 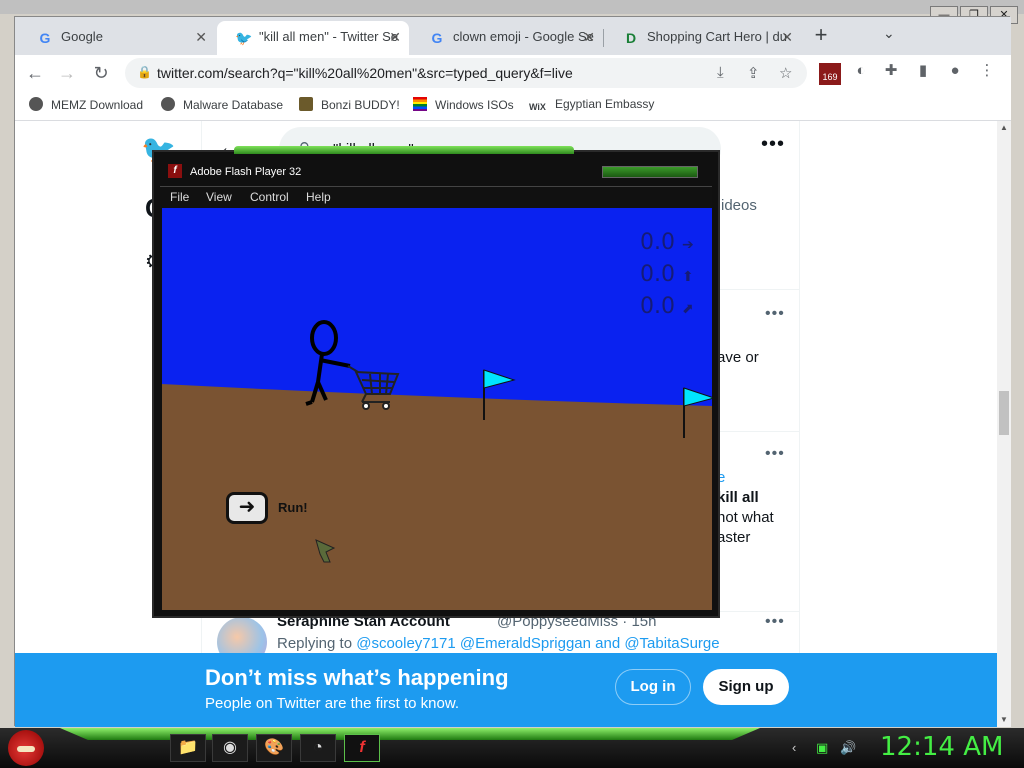 I want to click on banner-subtitle: People on Twitter are the first to know., so click(x=332, y=703).